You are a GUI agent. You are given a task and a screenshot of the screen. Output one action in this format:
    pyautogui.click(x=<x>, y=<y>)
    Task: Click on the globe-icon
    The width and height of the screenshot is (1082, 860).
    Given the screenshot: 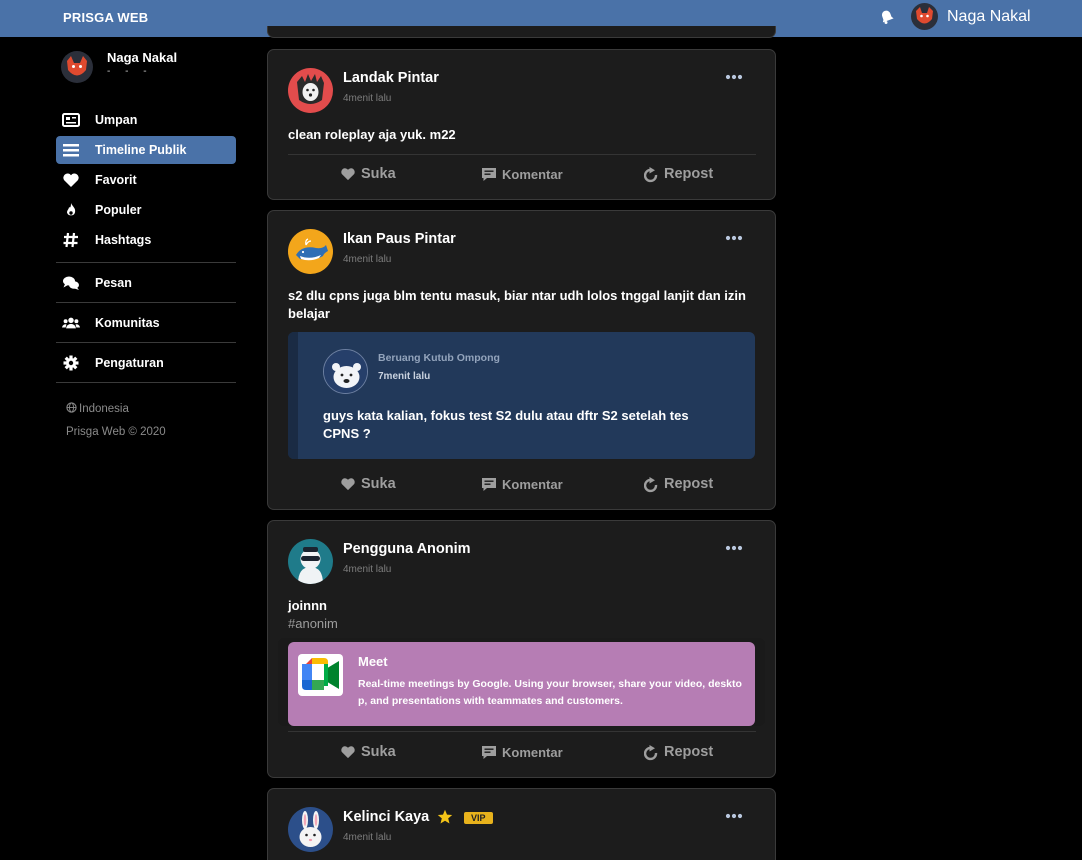 What is the action you would take?
    pyautogui.click(x=71, y=407)
    